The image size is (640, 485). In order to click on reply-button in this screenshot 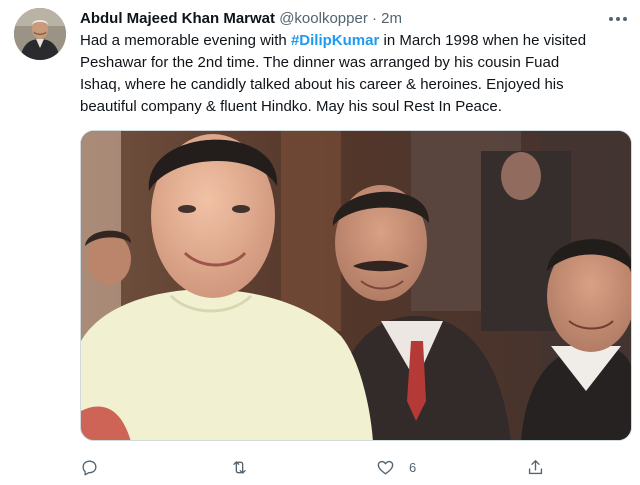, I will do `click(89, 467)`.